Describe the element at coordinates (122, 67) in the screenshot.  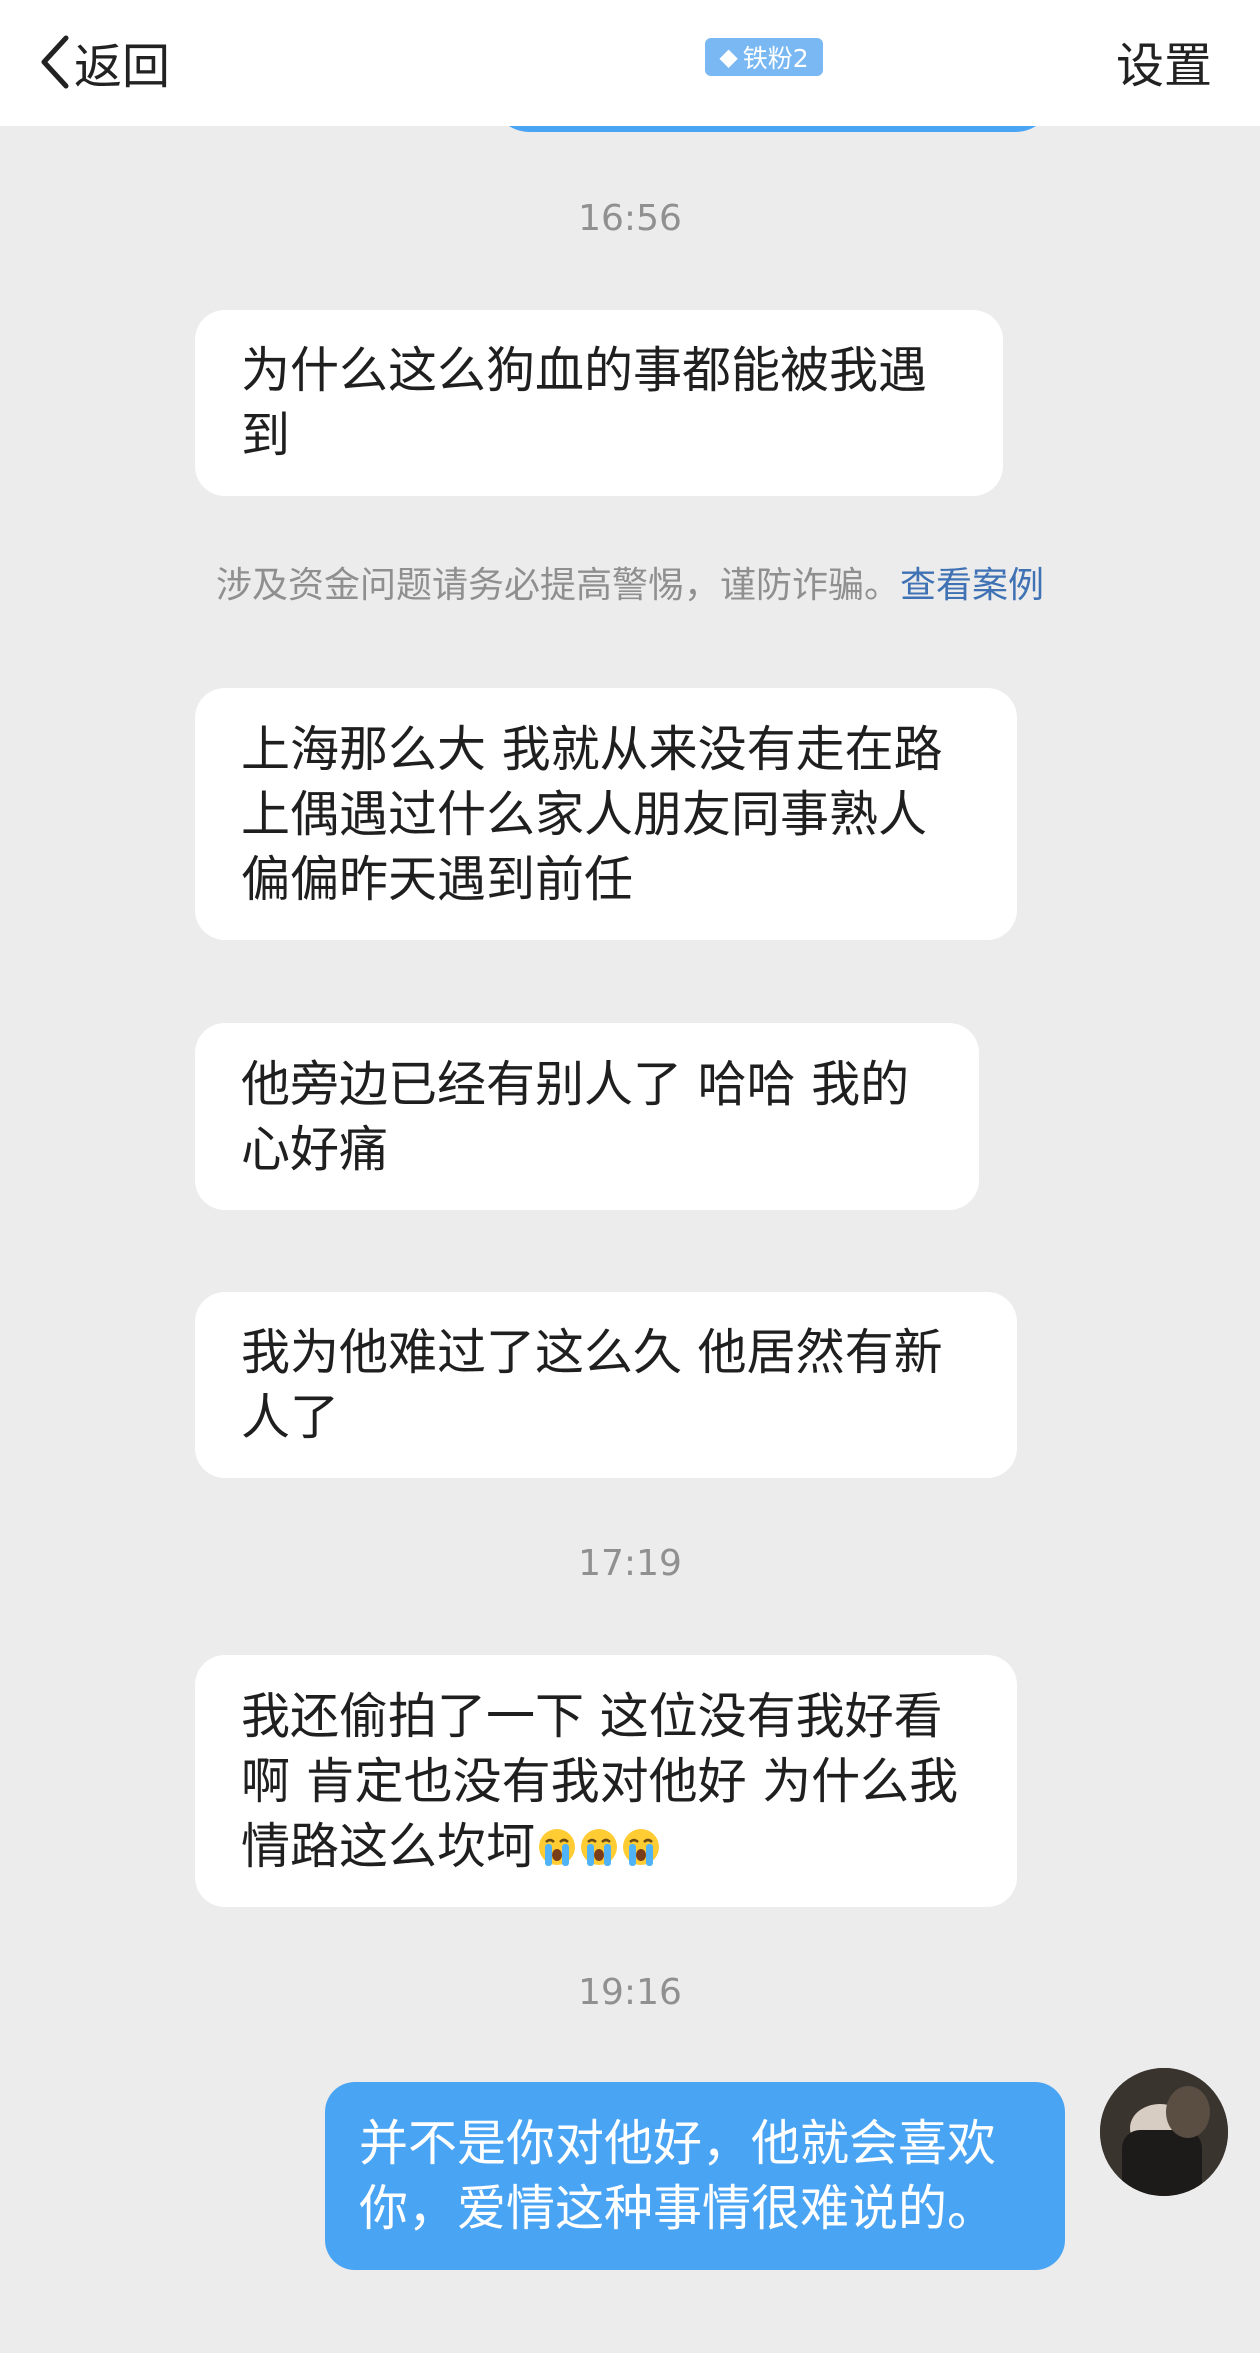
I see `back-label: 返回` at that location.